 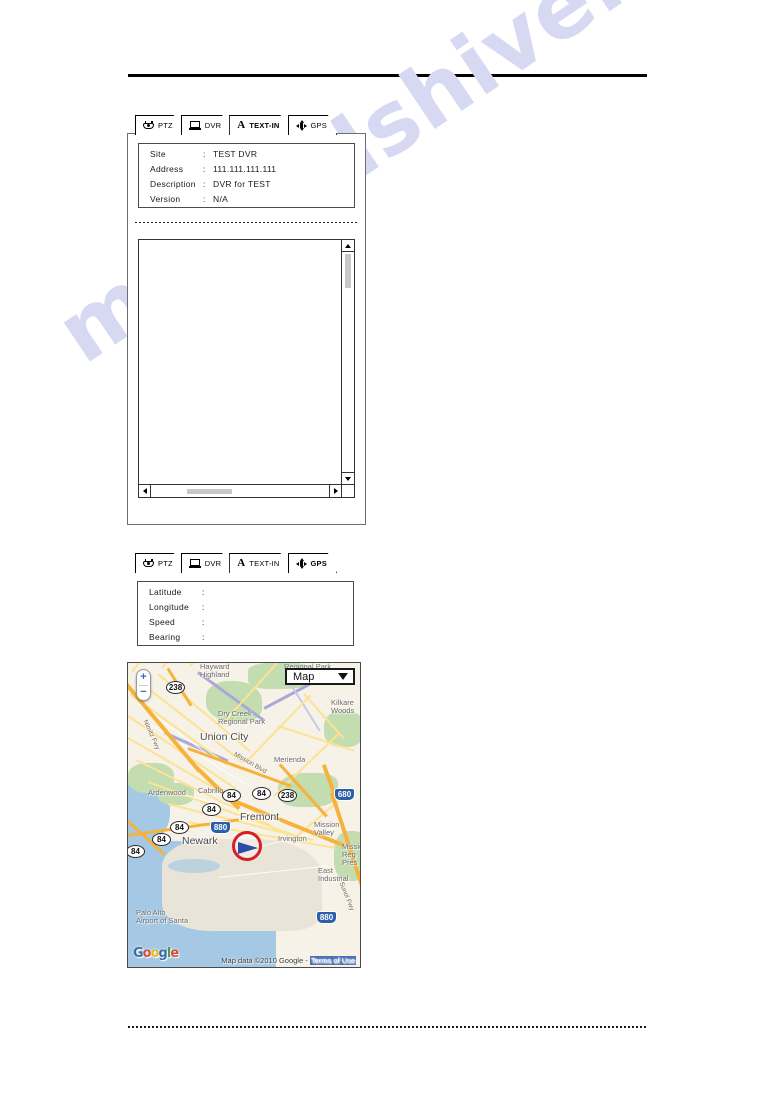 I want to click on horizontal-scroll-thumb, so click(x=209, y=491).